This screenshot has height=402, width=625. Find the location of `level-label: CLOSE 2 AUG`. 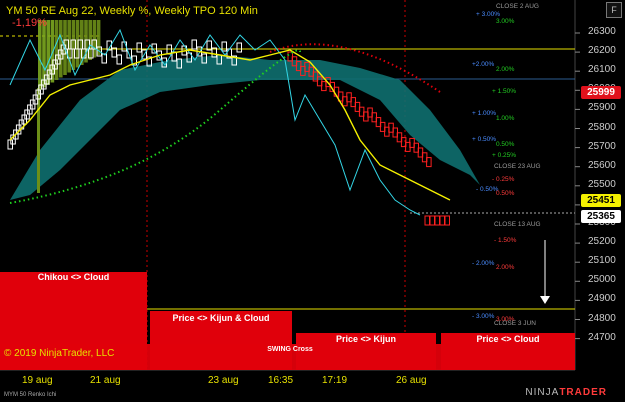

level-label: CLOSE 2 AUG is located at coordinates (517, 6).